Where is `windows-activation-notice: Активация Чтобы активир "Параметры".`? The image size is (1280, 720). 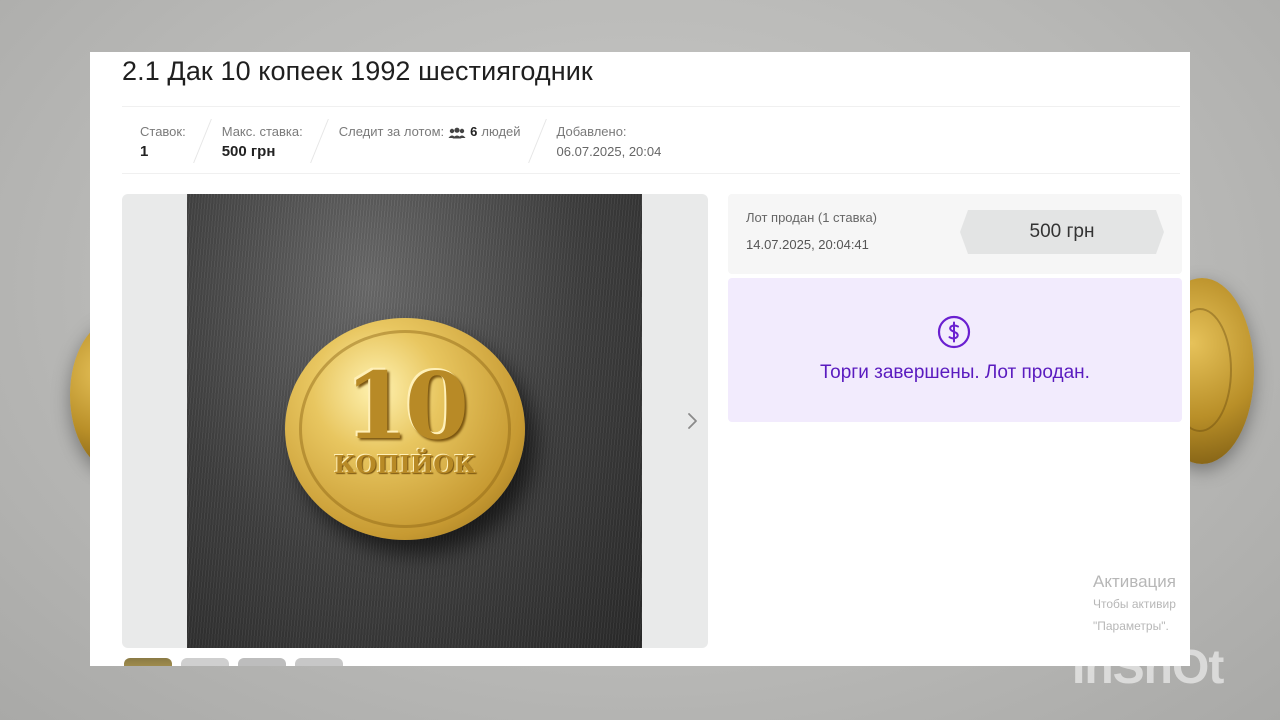
windows-activation-notice: Активация Чтобы активир "Параметры". is located at coordinates (1134, 604).